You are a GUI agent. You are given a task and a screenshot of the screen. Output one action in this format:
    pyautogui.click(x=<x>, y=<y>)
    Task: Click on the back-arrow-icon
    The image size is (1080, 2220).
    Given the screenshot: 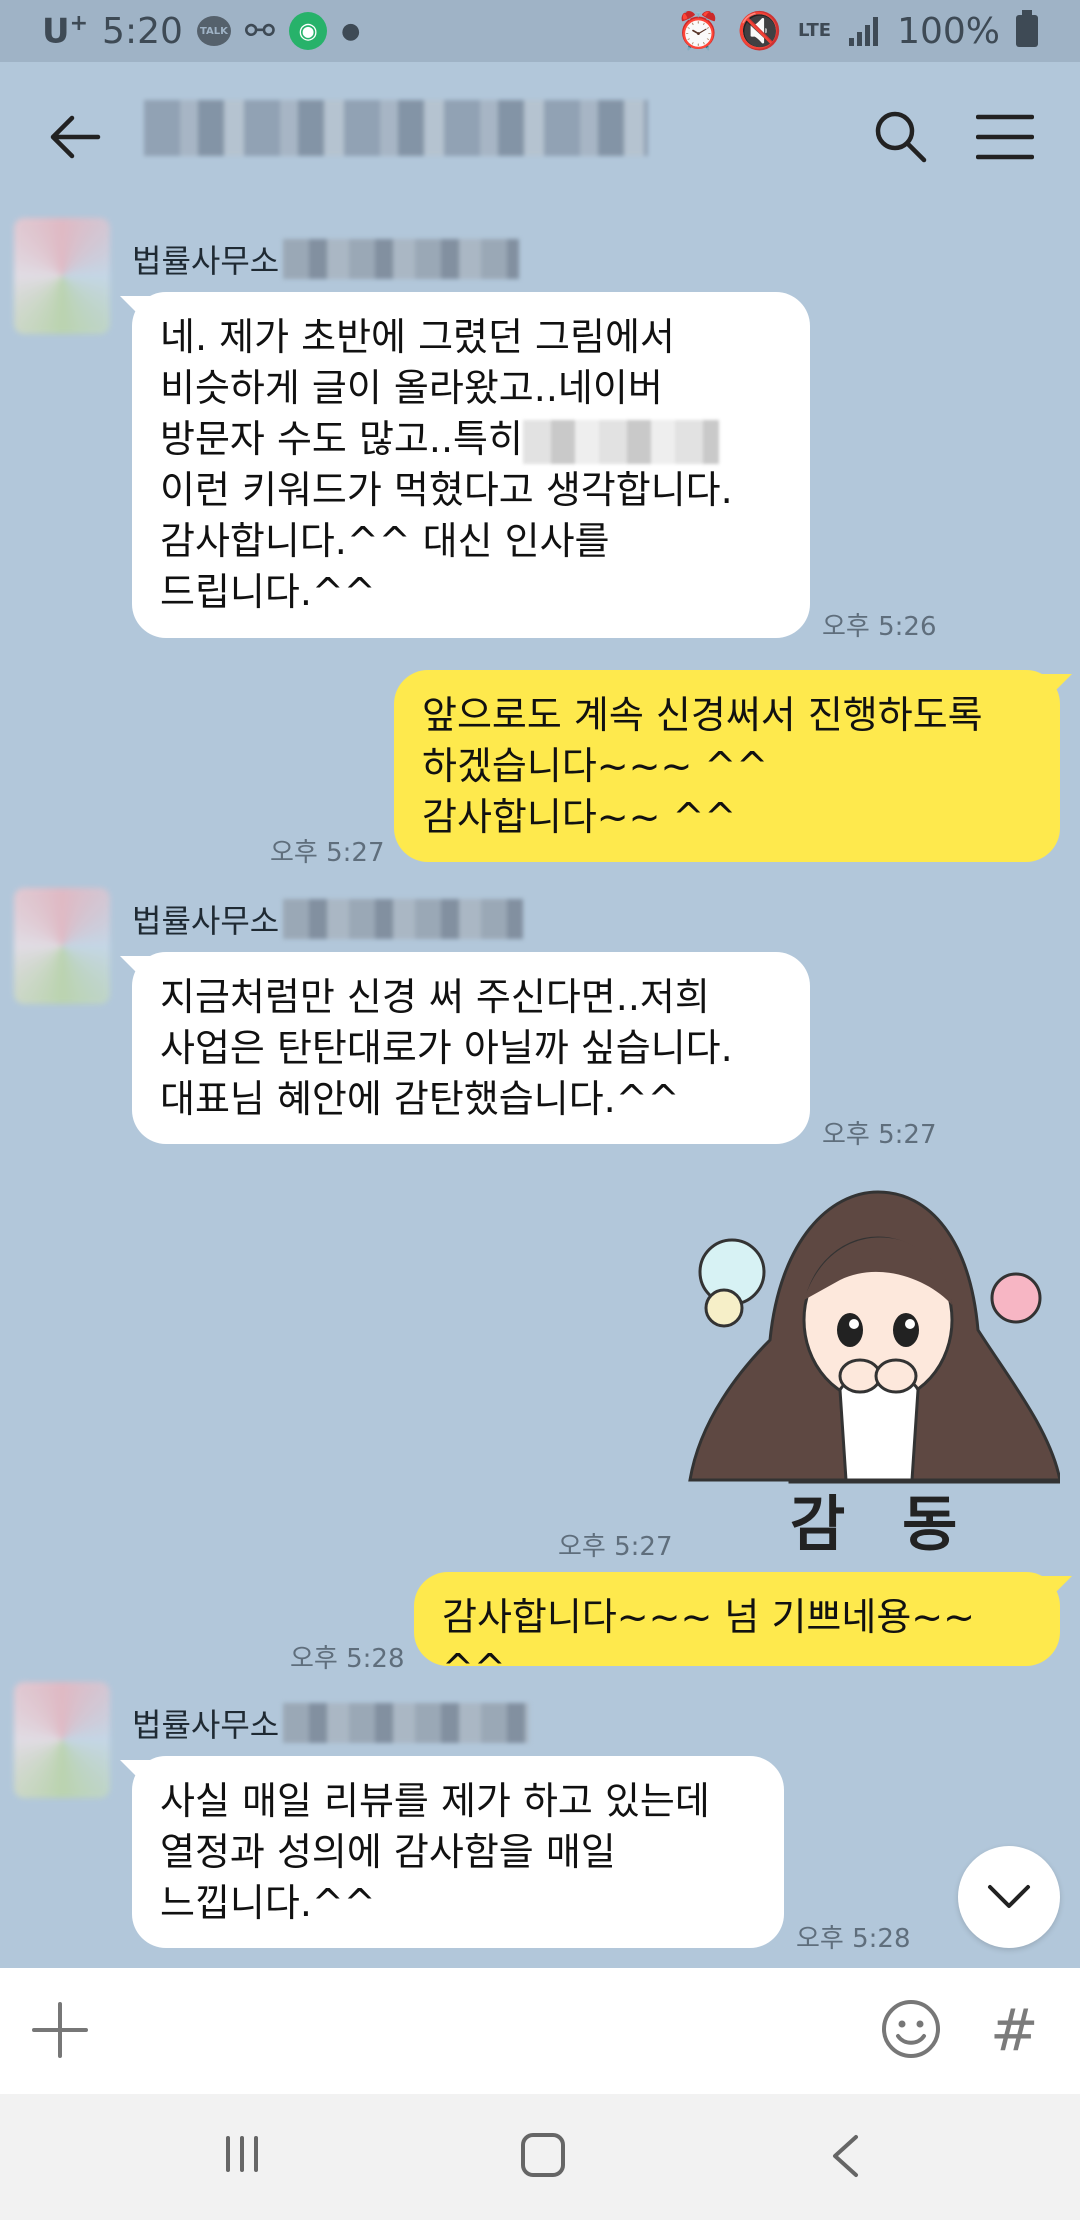 What is the action you would take?
    pyautogui.click(x=75, y=137)
    